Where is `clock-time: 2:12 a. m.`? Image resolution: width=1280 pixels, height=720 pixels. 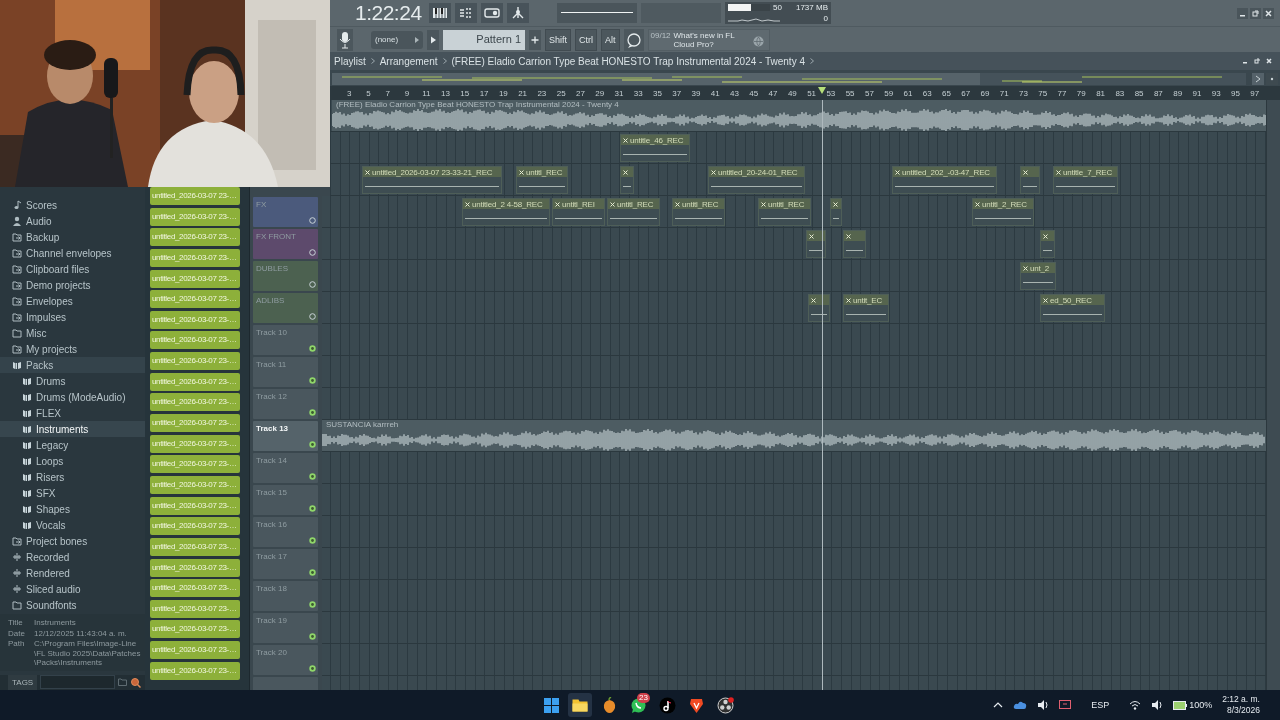 clock-time: 2:12 a. m. is located at coordinates (1241, 699).